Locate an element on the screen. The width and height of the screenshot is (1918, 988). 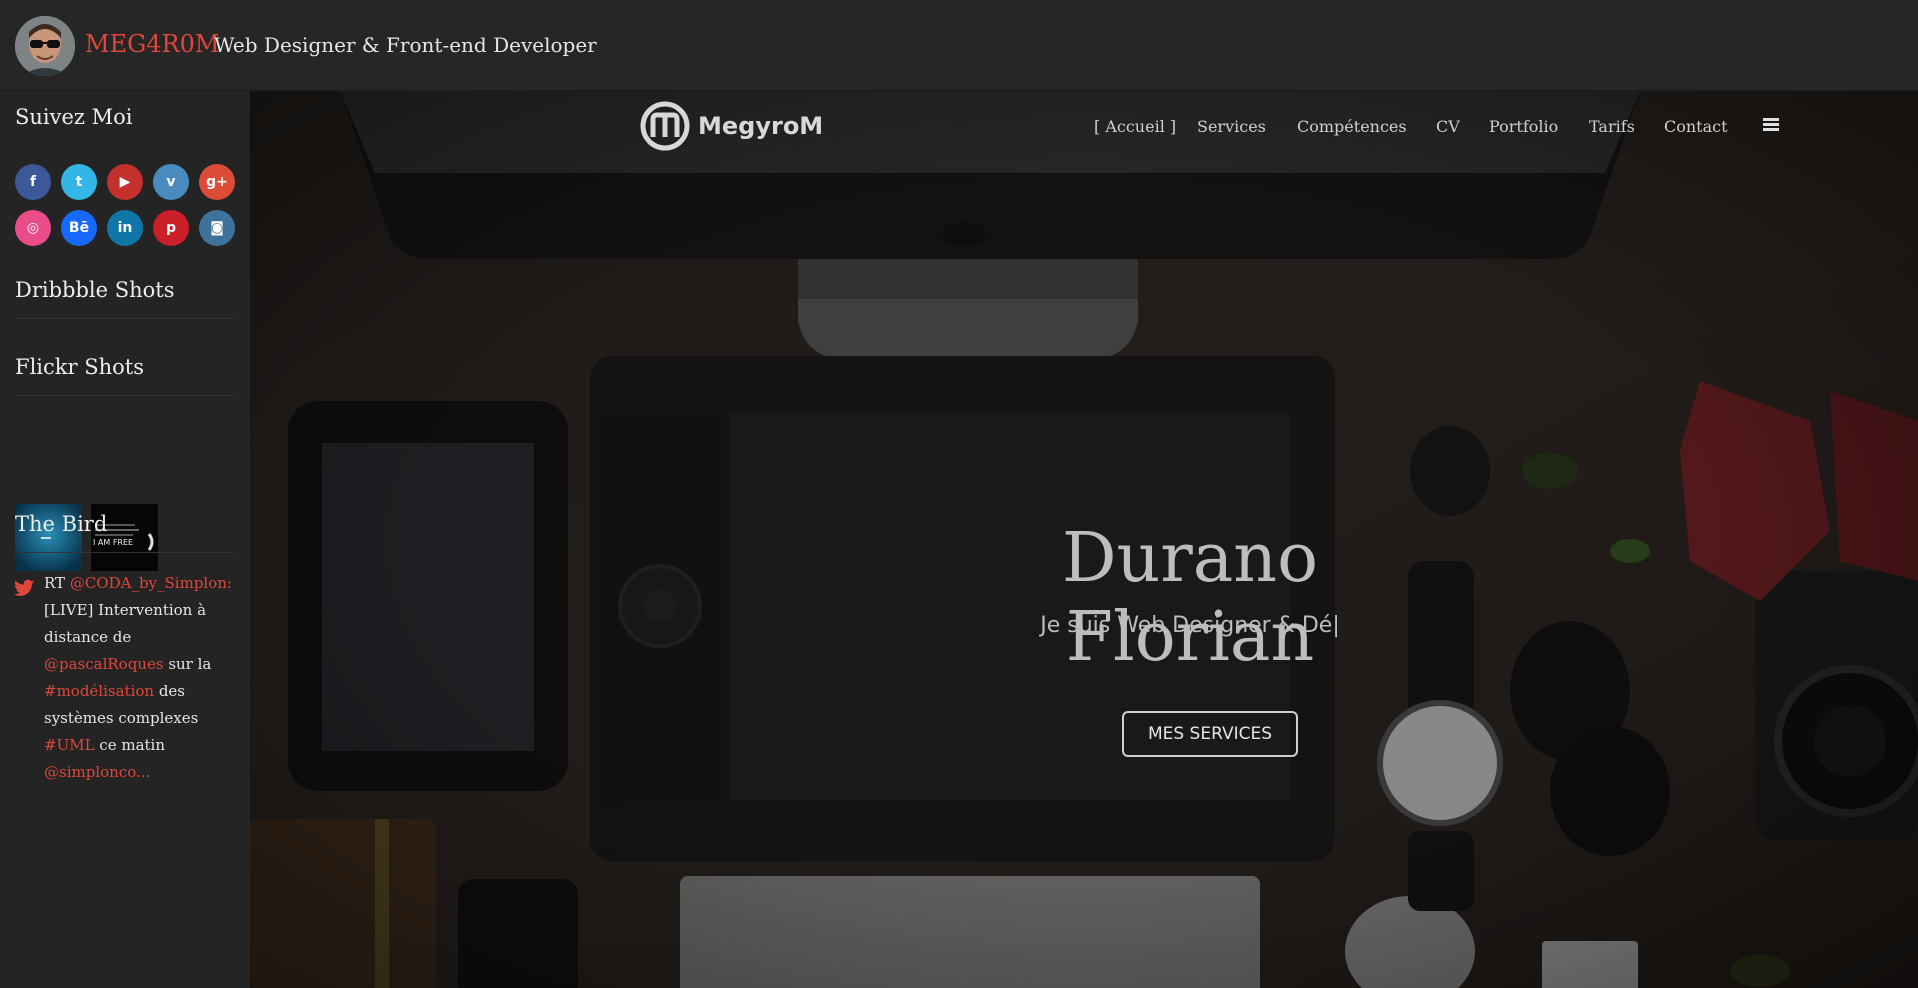
nav-item-cv: CV is located at coordinates (1448, 126).